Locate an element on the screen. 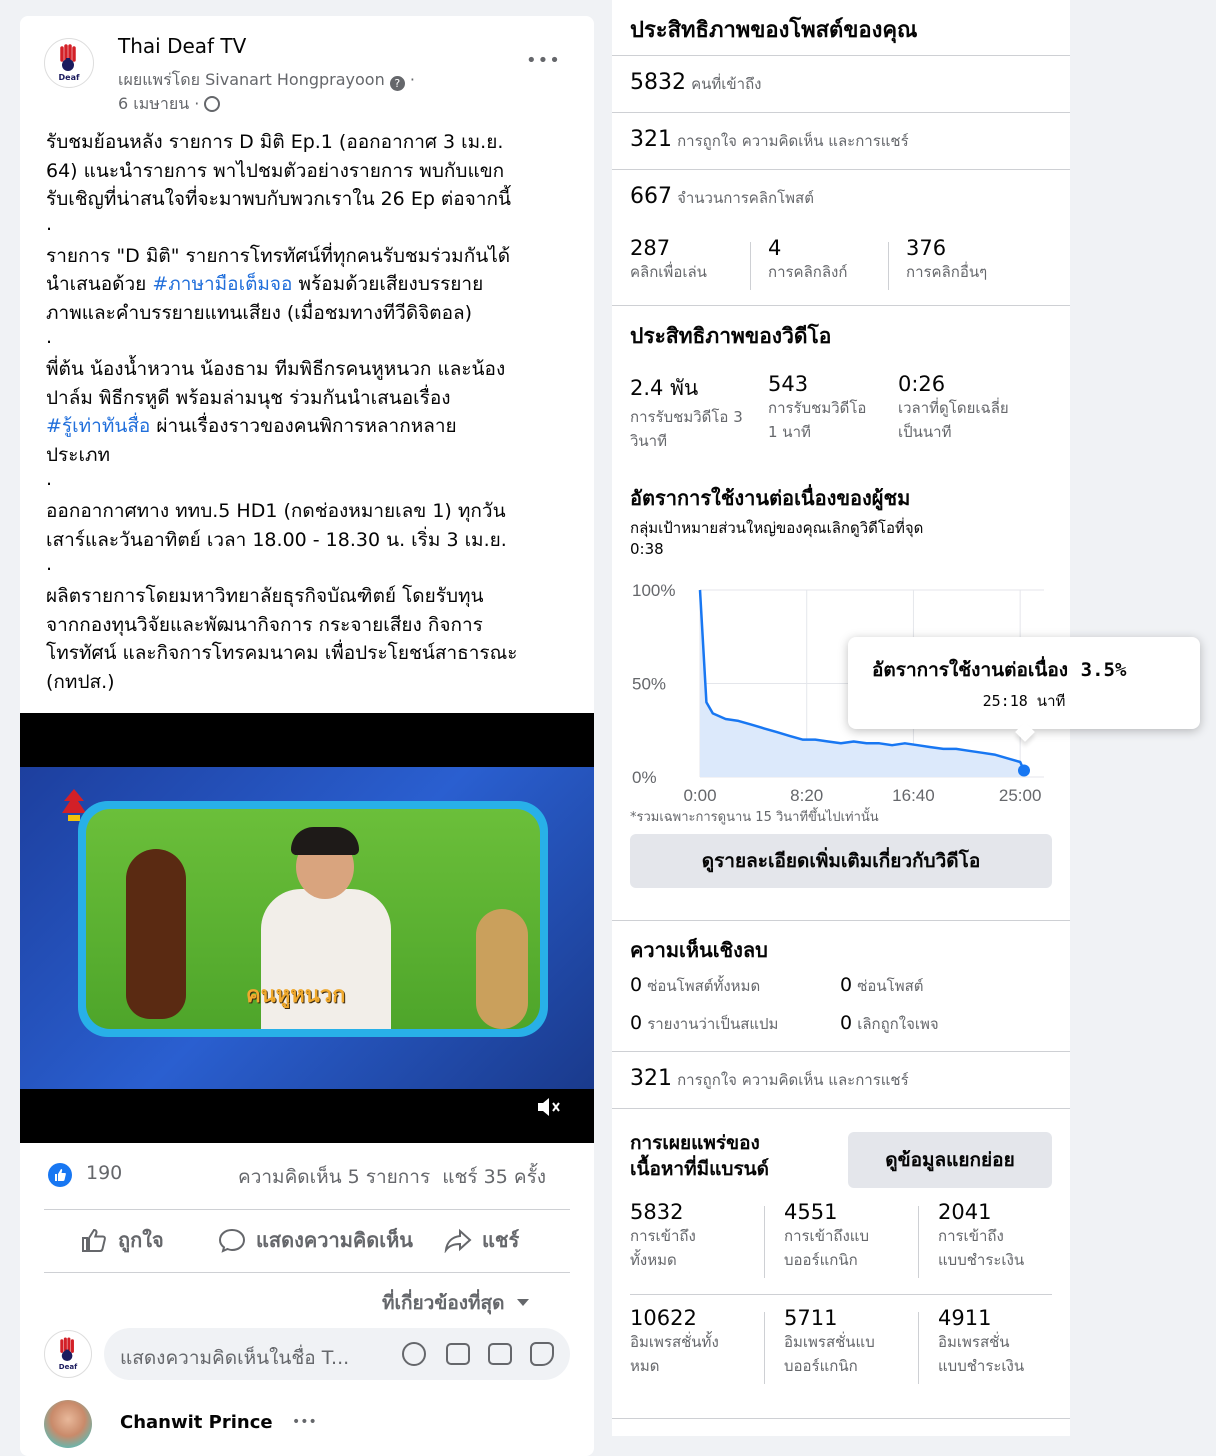 Image resolution: width=1216 pixels, height=1456 pixels. negative-spam: 0 รายงานว่าเป็นสแปม is located at coordinates (704, 1024).